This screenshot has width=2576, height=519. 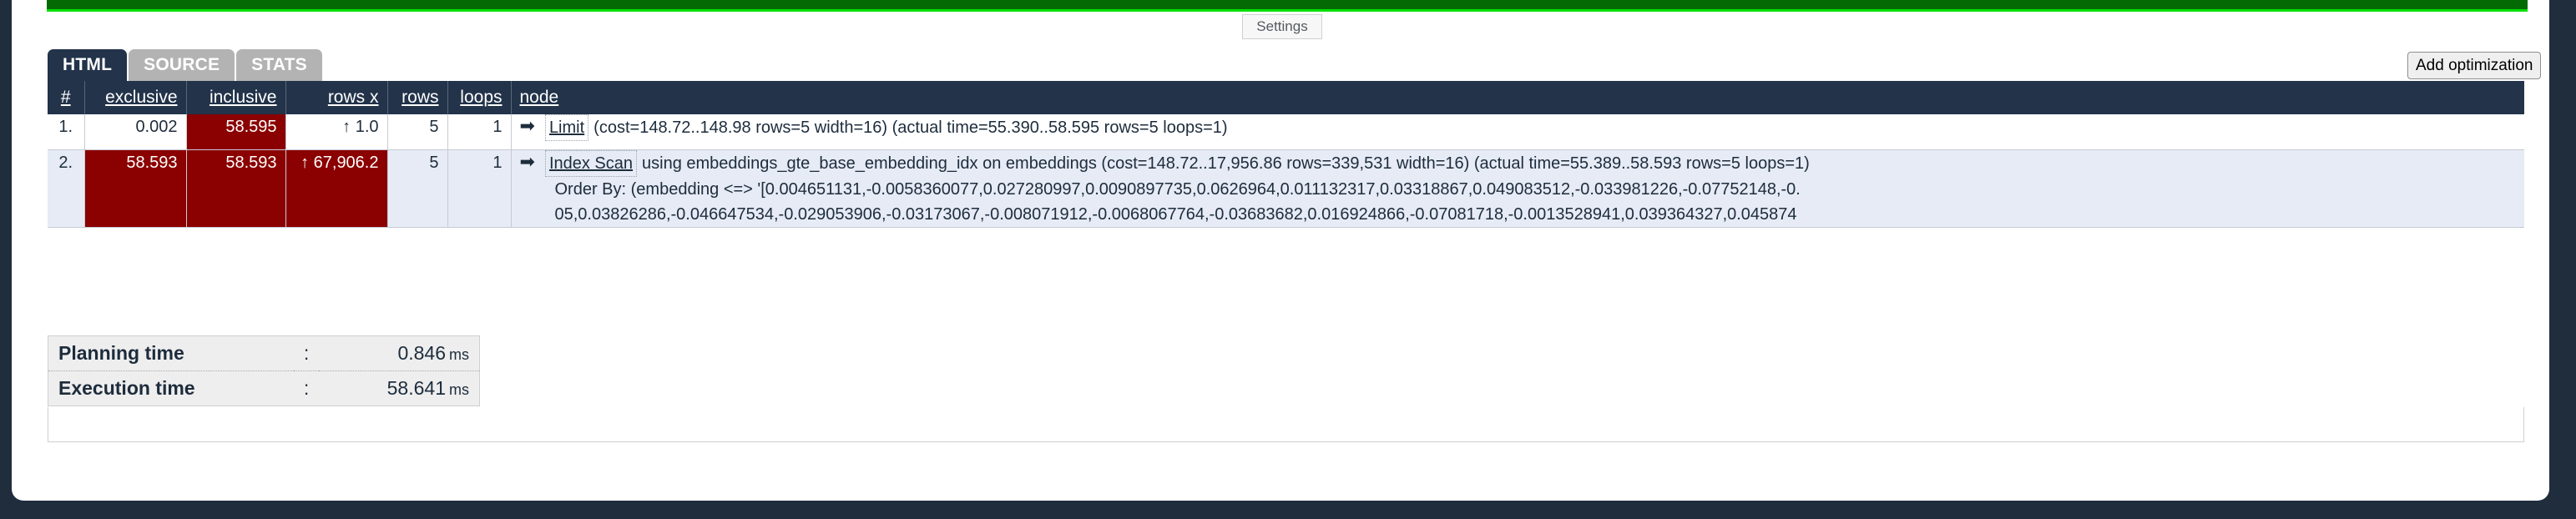 What do you see at coordinates (1517, 97) in the screenshot?
I see `header-cell-node: node` at bounding box center [1517, 97].